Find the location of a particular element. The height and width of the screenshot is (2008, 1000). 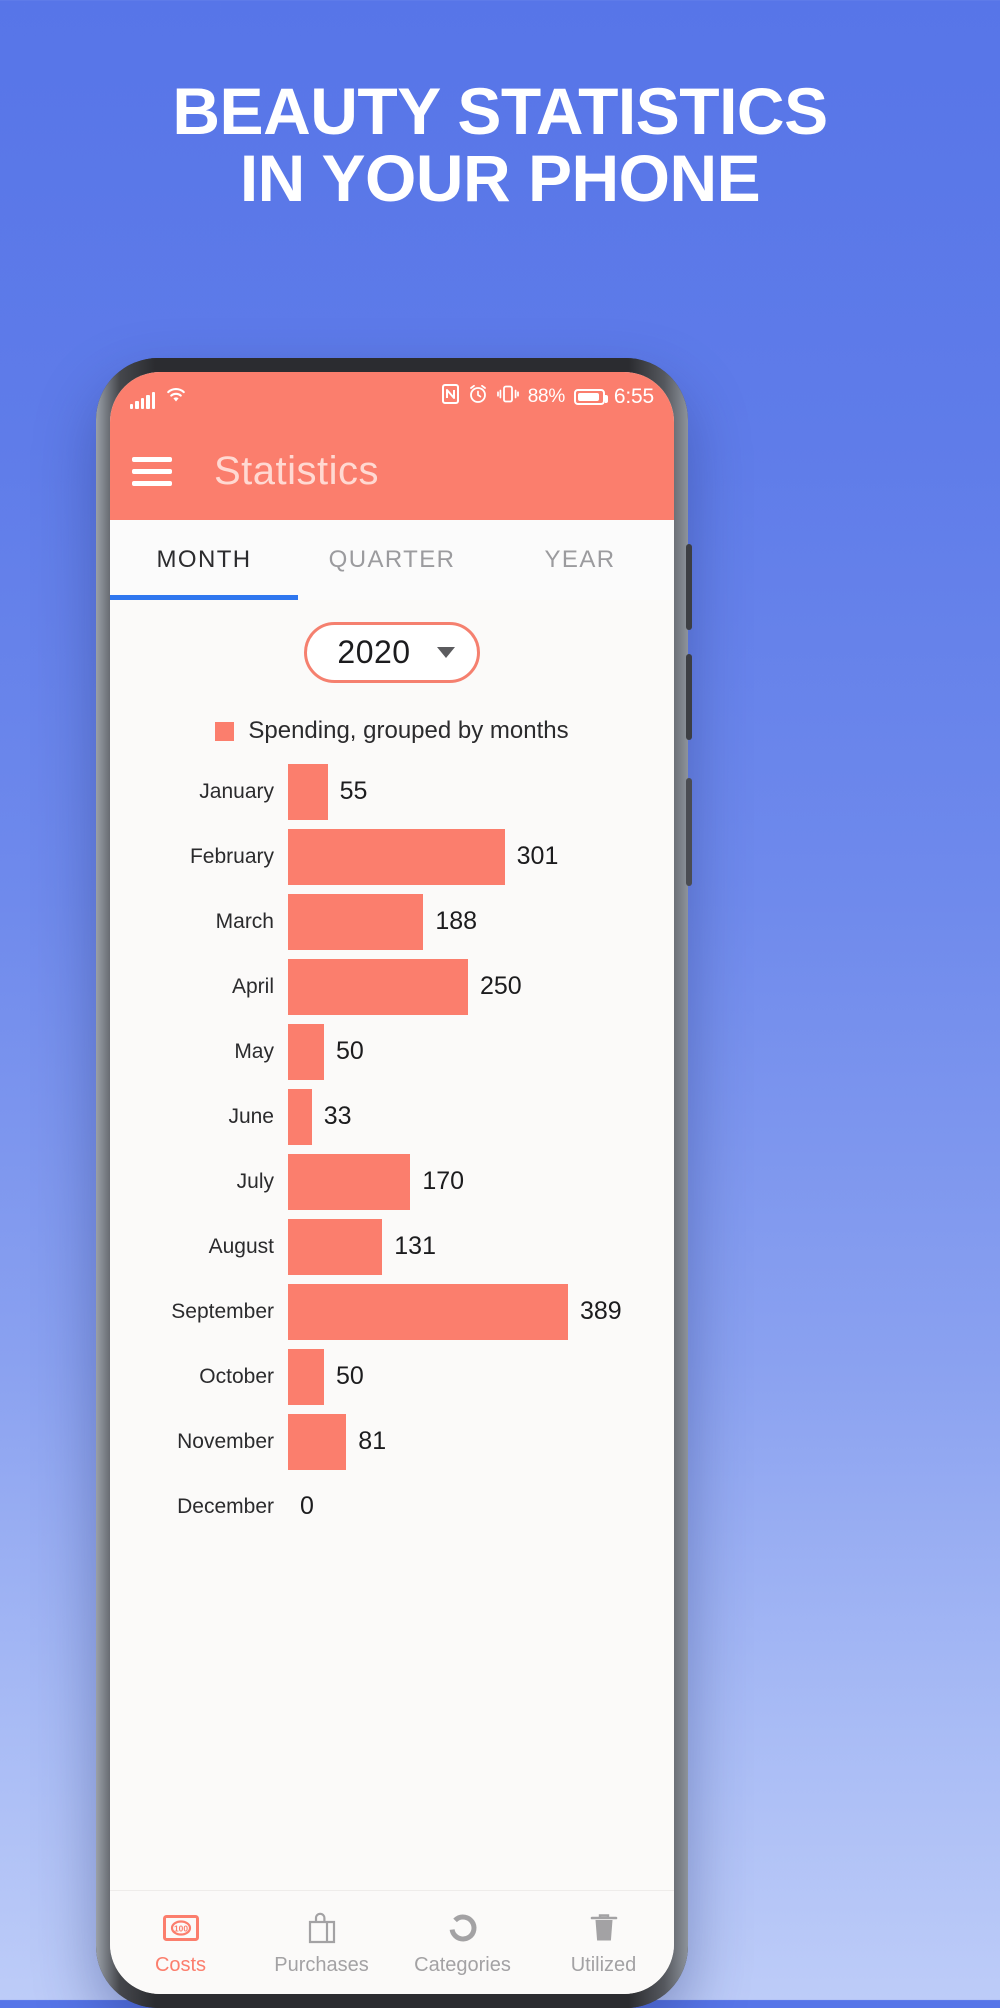

nav-item-categories: Categories is located at coordinates (462, 1943).